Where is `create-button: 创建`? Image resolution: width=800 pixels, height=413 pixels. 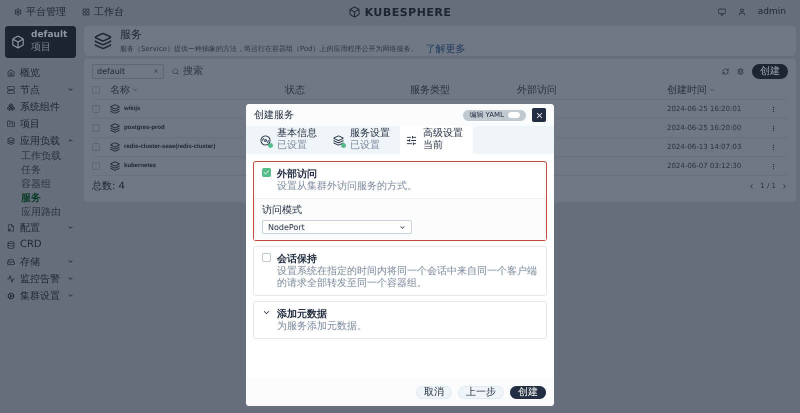
create-button: 创建 is located at coordinates (770, 71).